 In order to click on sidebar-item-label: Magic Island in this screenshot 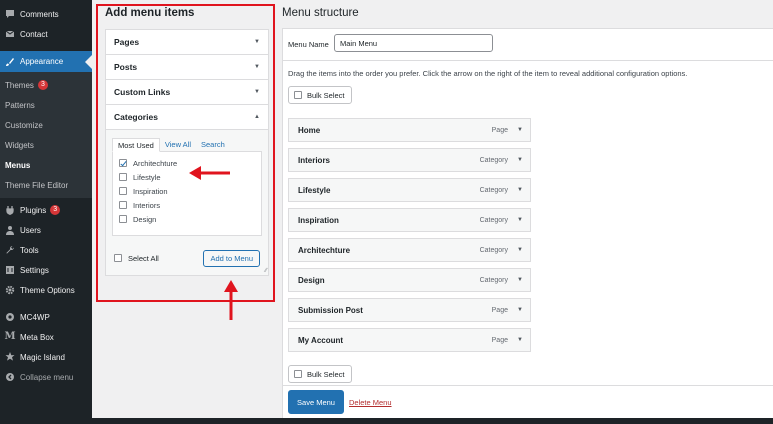, I will do `click(42, 357)`.